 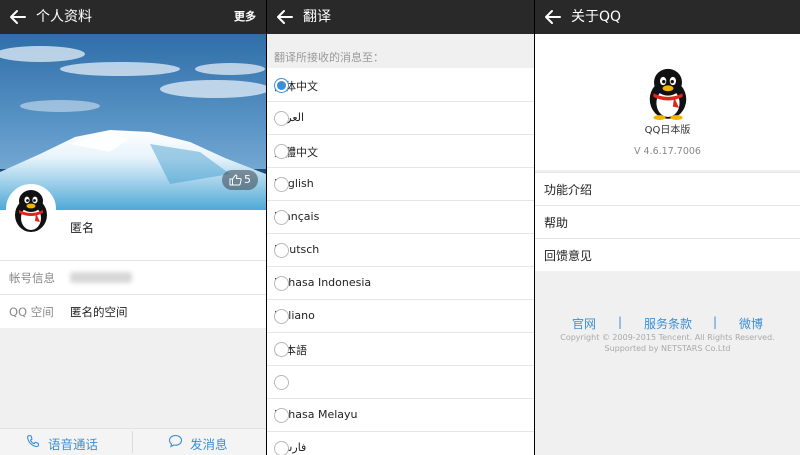 I want to click on translate-top-bar: 翻译, so click(x=400, y=17).